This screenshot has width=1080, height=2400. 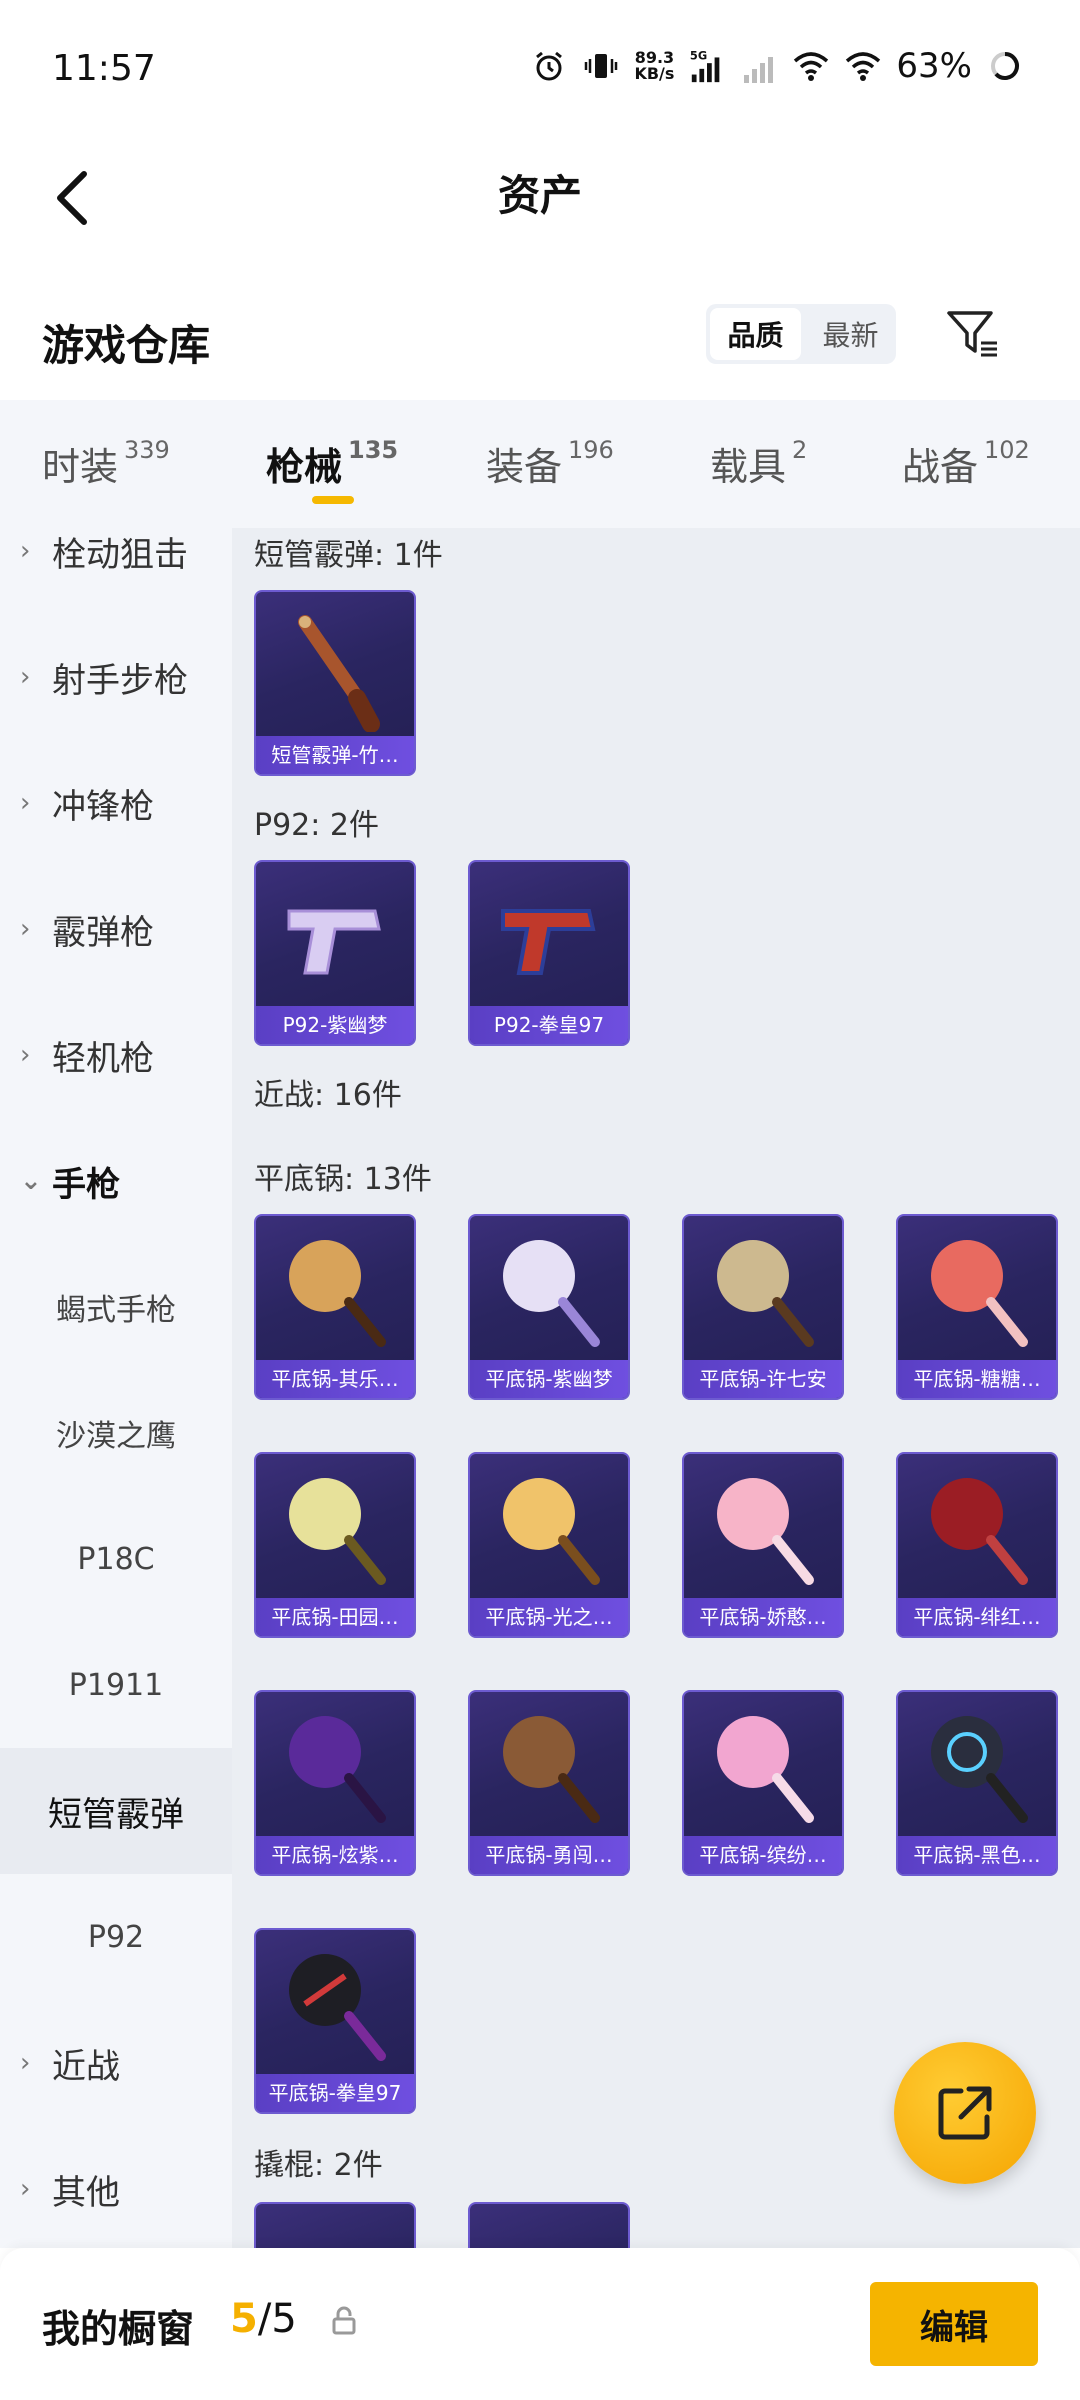 I want to click on sidebar-item-label: 近战, so click(x=86, y=2066).